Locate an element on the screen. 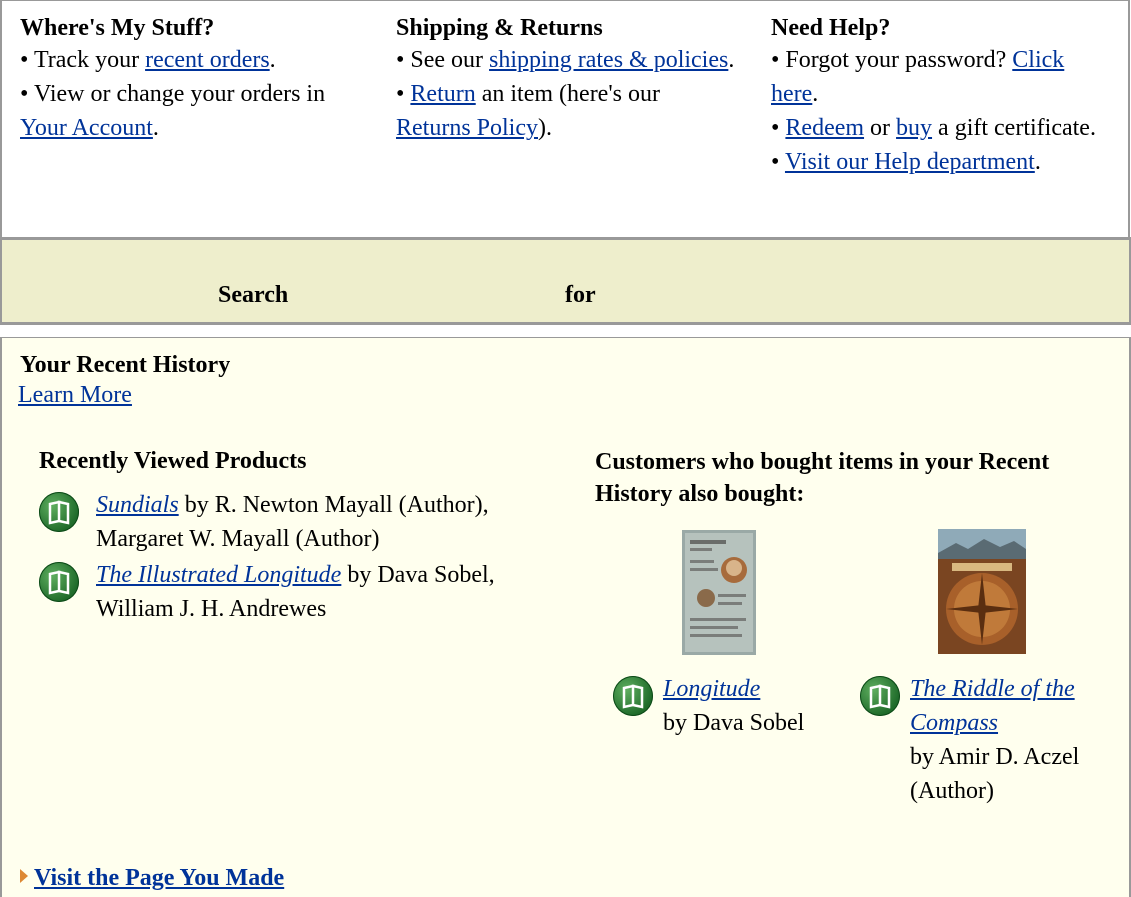 The image size is (1131, 897). learn-more-link: Learn More is located at coordinates (75, 395).